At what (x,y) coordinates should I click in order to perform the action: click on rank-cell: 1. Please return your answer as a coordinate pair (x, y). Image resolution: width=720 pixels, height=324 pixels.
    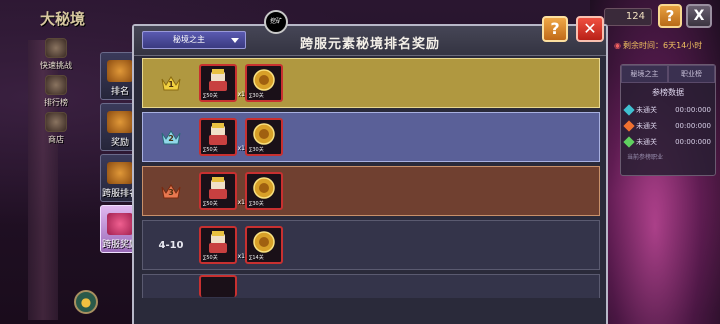
    Looking at the image, I should click on (171, 83).